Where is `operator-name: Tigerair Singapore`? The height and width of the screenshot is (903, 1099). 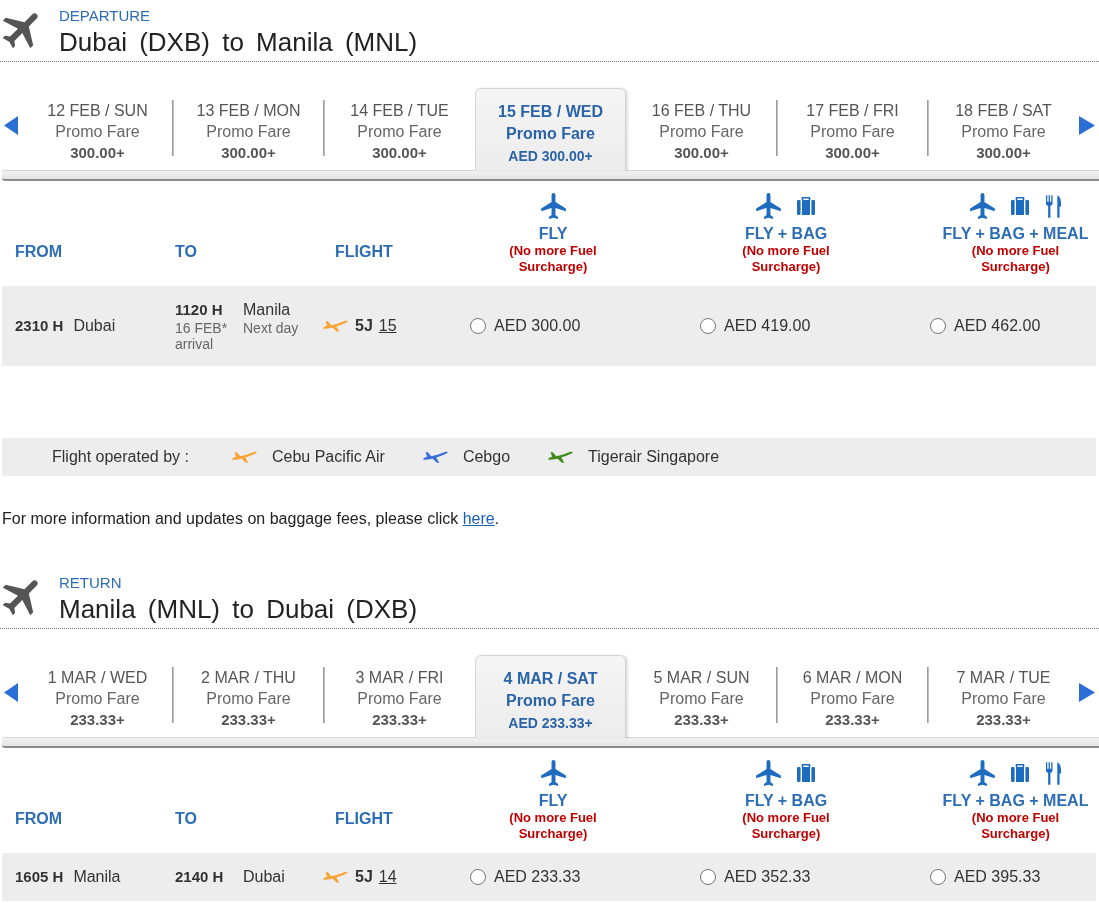
operator-name: Tigerair Singapore is located at coordinates (654, 457).